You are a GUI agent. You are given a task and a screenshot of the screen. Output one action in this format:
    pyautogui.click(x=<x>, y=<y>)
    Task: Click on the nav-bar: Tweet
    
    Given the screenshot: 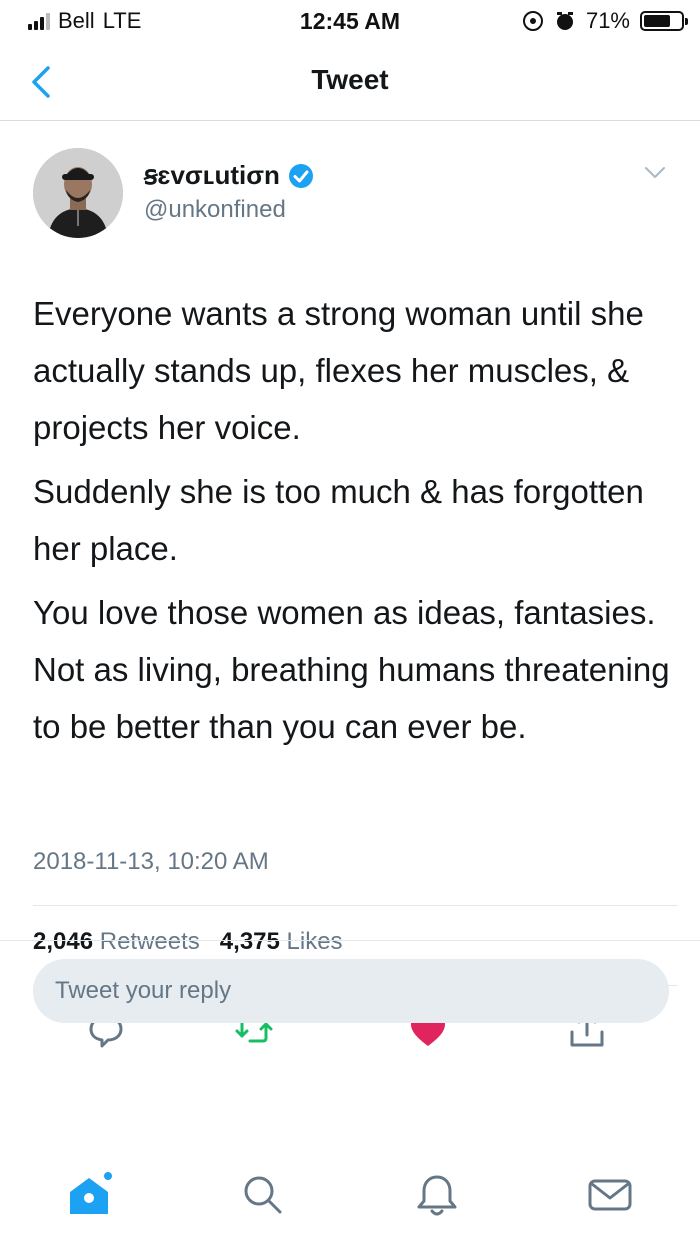 What is the action you would take?
    pyautogui.click(x=350, y=82)
    